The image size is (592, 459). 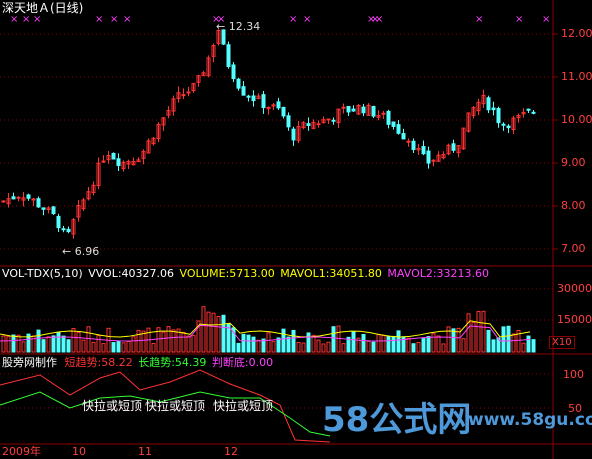 I want to click on low-price-value: 6.96, so click(x=87, y=251).